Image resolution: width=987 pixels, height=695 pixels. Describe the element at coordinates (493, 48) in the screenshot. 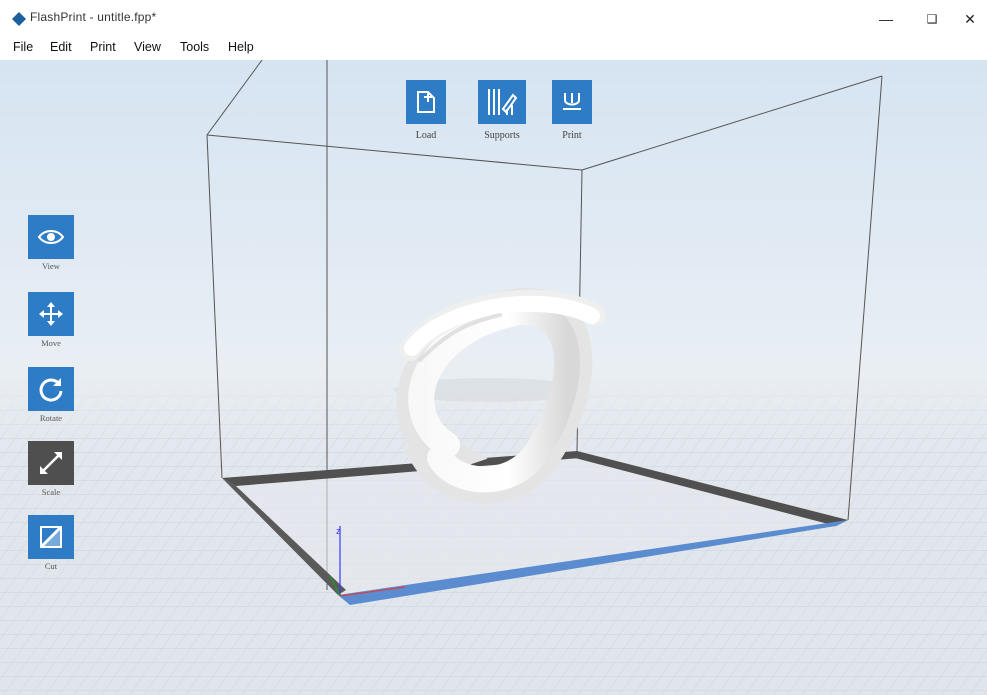

I see `menu-bar: File Edit Print View Tools Help` at that location.